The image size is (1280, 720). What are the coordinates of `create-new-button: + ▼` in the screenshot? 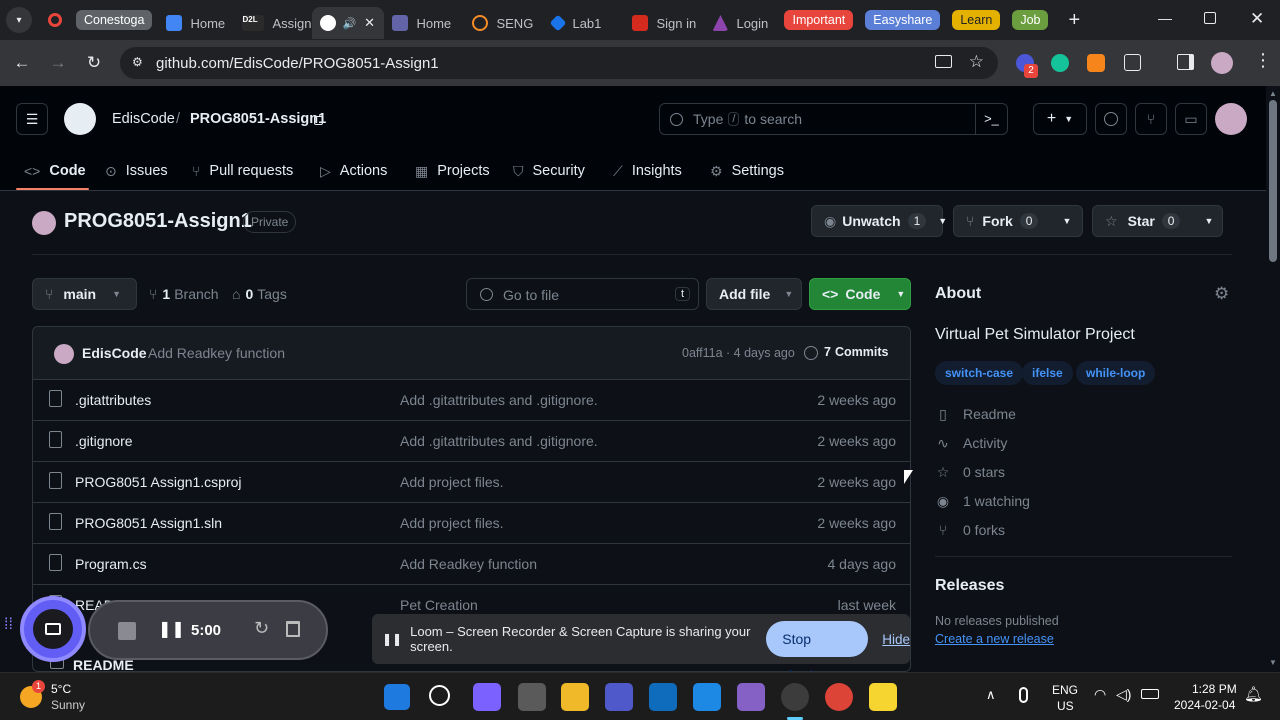 It's located at (1060, 119).